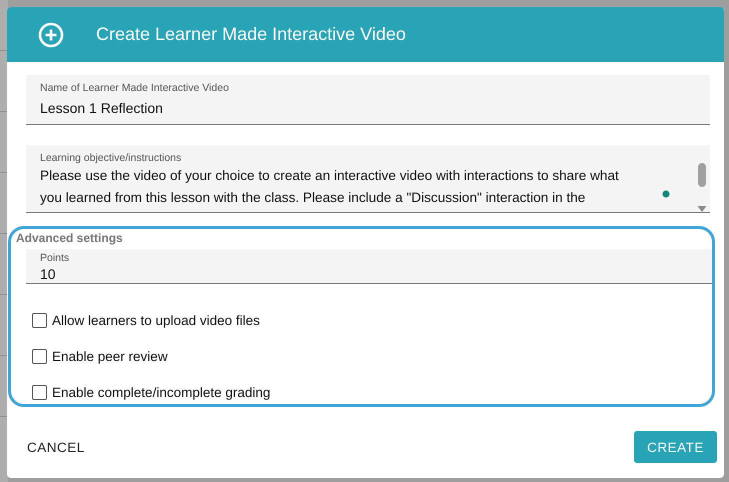  Describe the element at coordinates (110, 356) in the screenshot. I see `checkbox-label: Enable peer review` at that location.